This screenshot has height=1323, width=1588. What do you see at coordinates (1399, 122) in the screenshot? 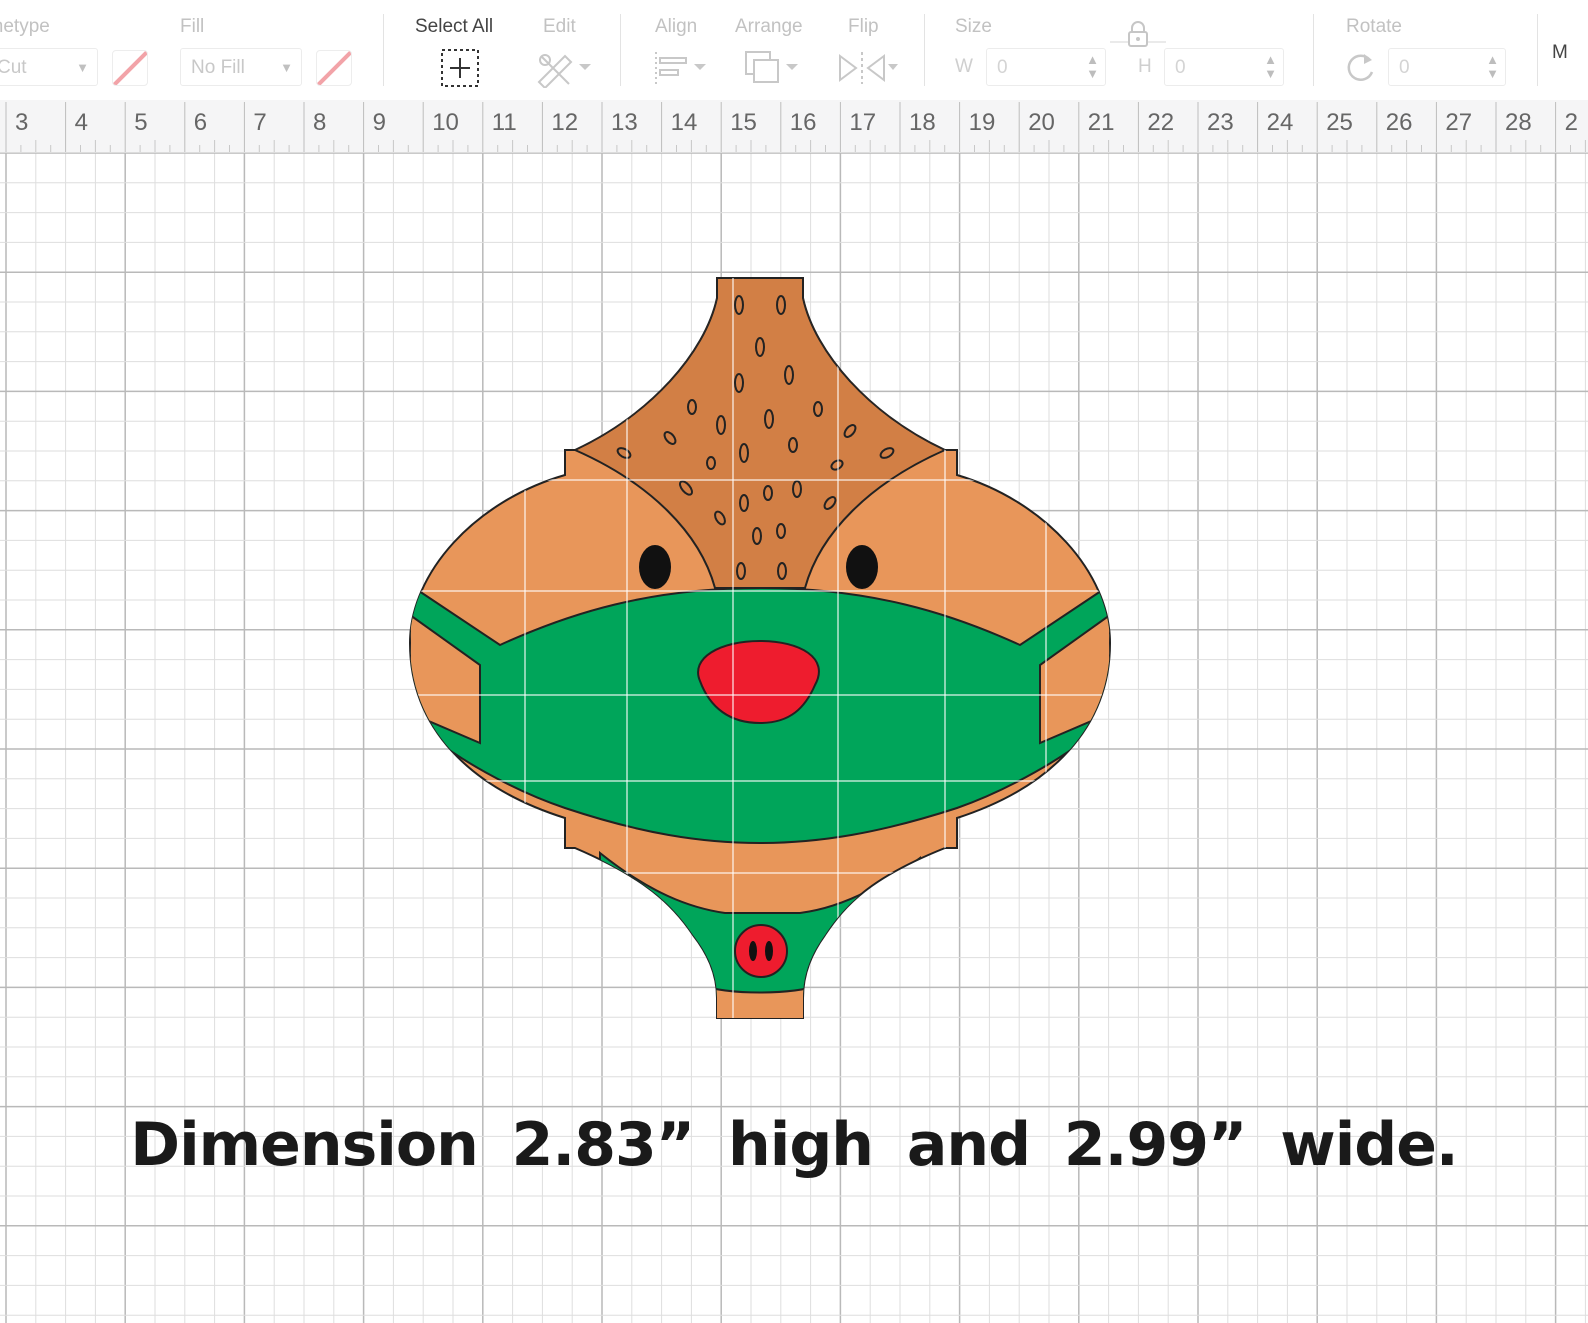
I see `ruler-number: 26` at bounding box center [1399, 122].